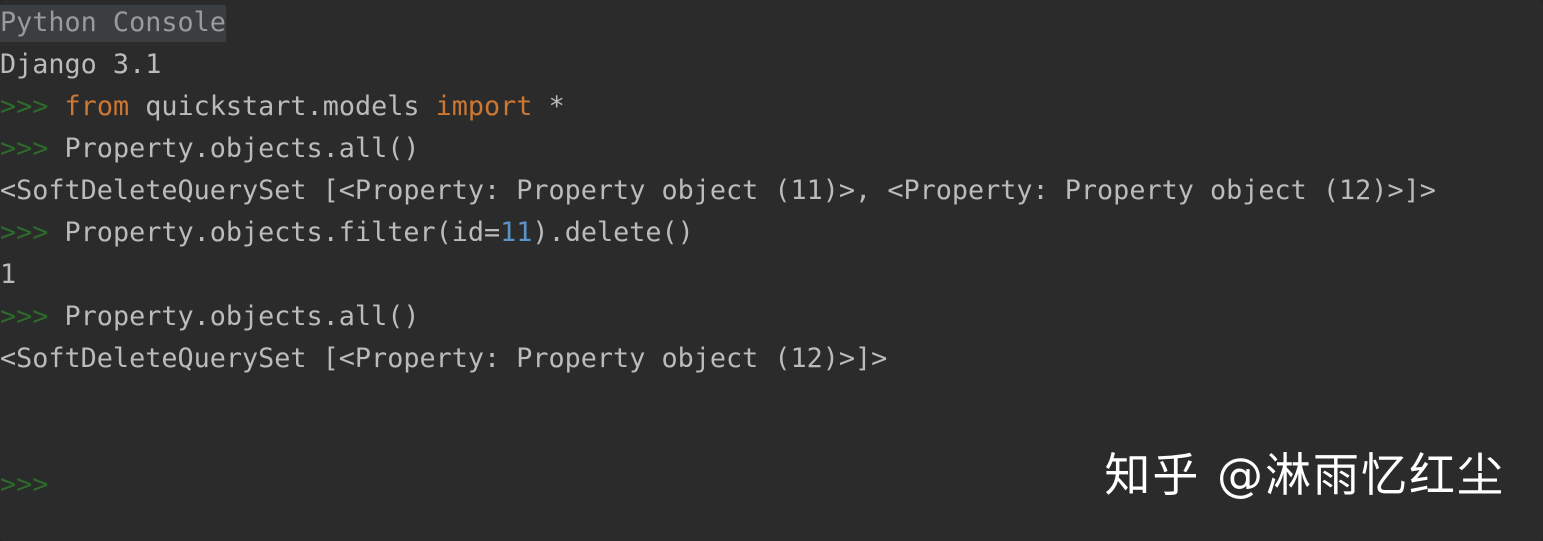 This screenshot has height=541, width=1543. What do you see at coordinates (81, 64) in the screenshot?
I see `console-token-plain: Django 3.1` at bounding box center [81, 64].